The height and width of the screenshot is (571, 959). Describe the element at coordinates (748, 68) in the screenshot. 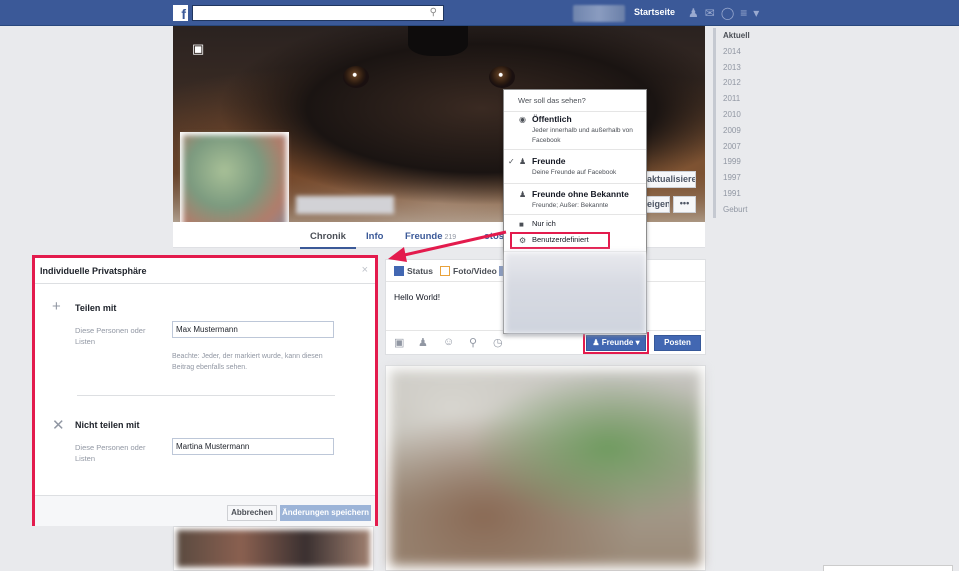

I see `year-item: 2013` at that location.